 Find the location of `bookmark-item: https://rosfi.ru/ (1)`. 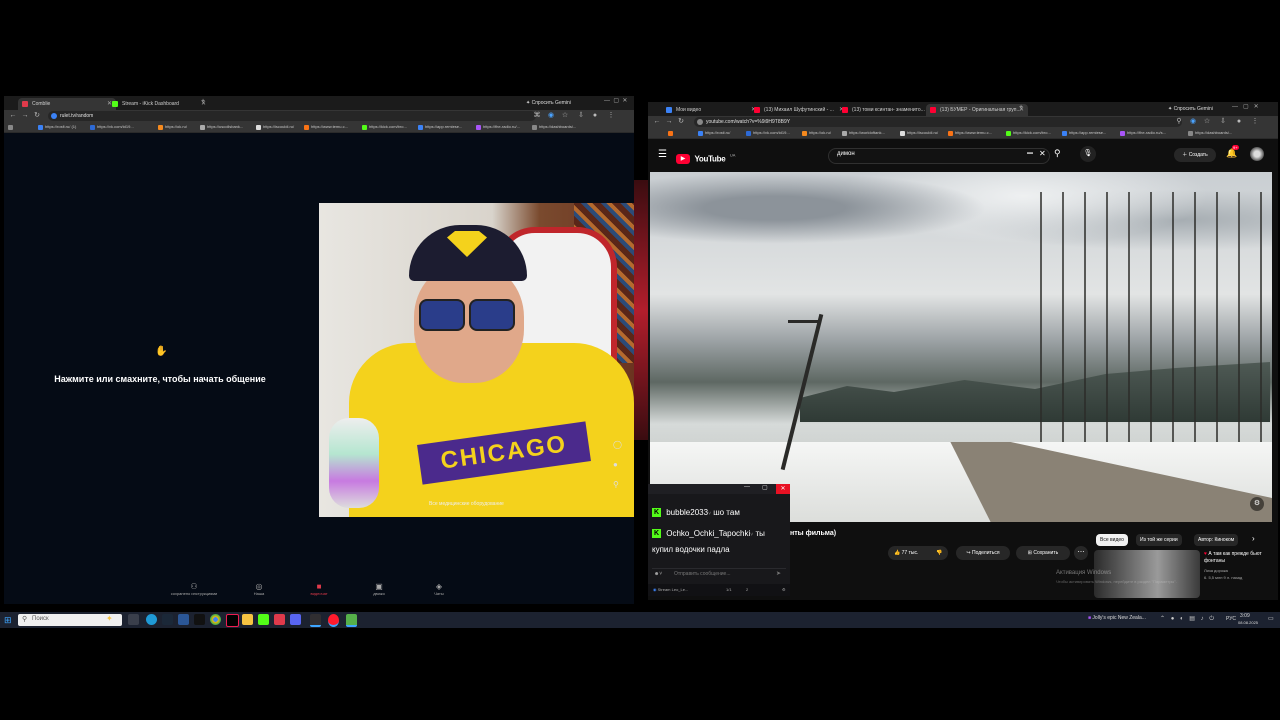

bookmark-item: https://rosfi.ru/ (1) is located at coordinates (57, 127).